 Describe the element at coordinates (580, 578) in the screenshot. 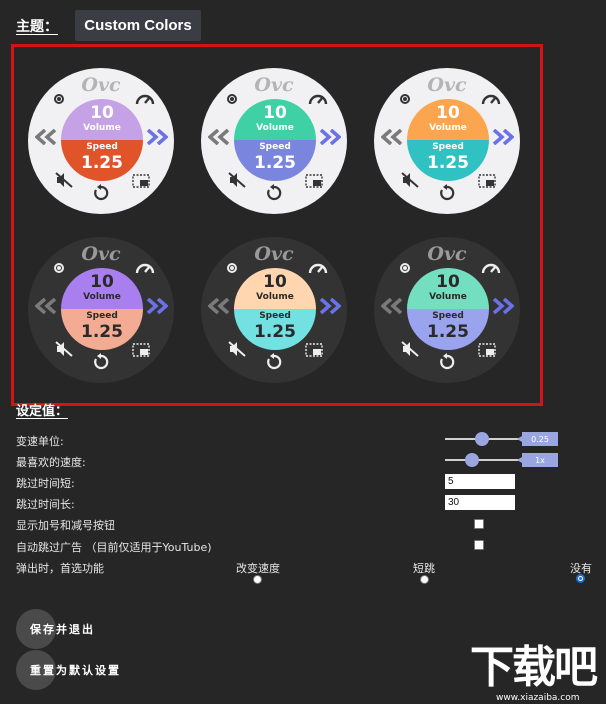

I see `popup-option-none-radio` at that location.